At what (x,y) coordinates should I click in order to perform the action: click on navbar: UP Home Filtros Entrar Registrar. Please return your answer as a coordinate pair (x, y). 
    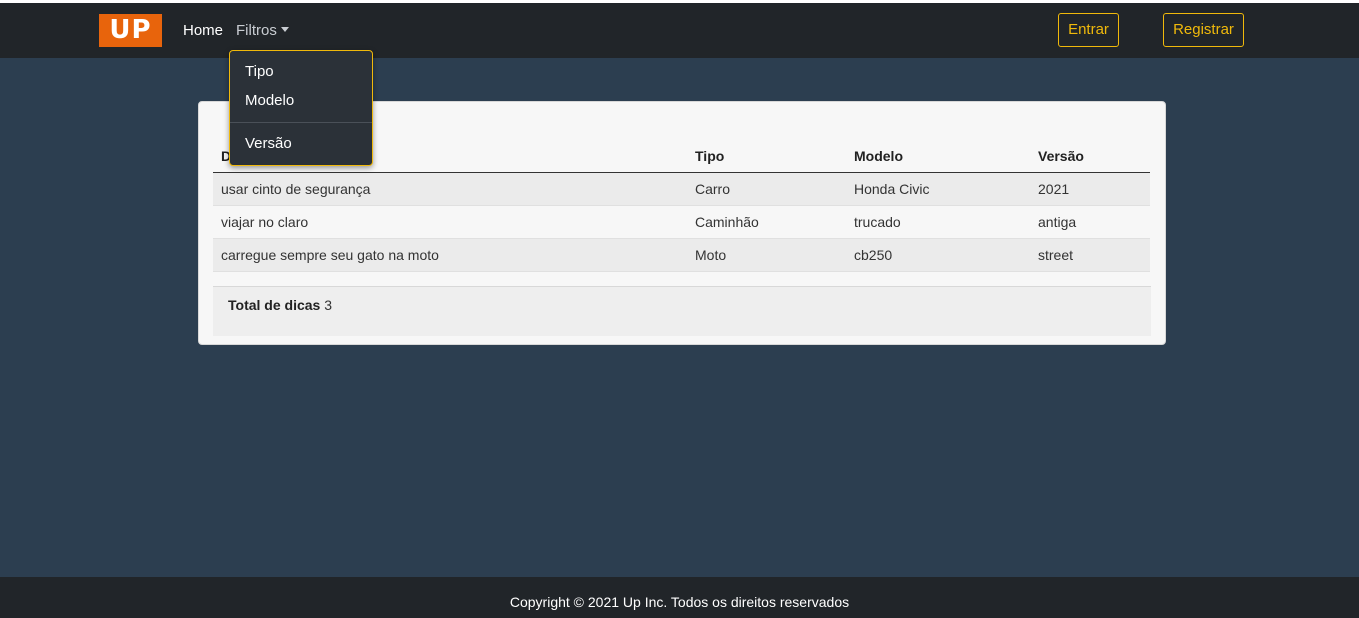
    Looking at the image, I should click on (679, 30).